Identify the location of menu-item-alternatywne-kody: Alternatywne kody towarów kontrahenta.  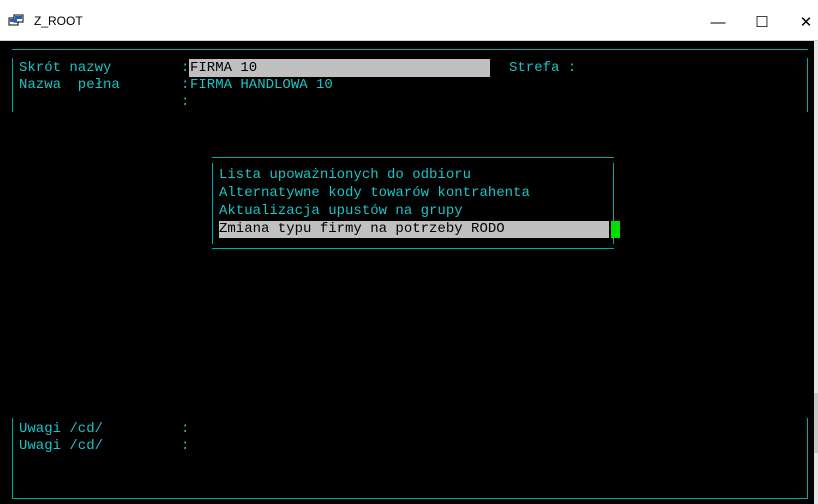
(374, 193).